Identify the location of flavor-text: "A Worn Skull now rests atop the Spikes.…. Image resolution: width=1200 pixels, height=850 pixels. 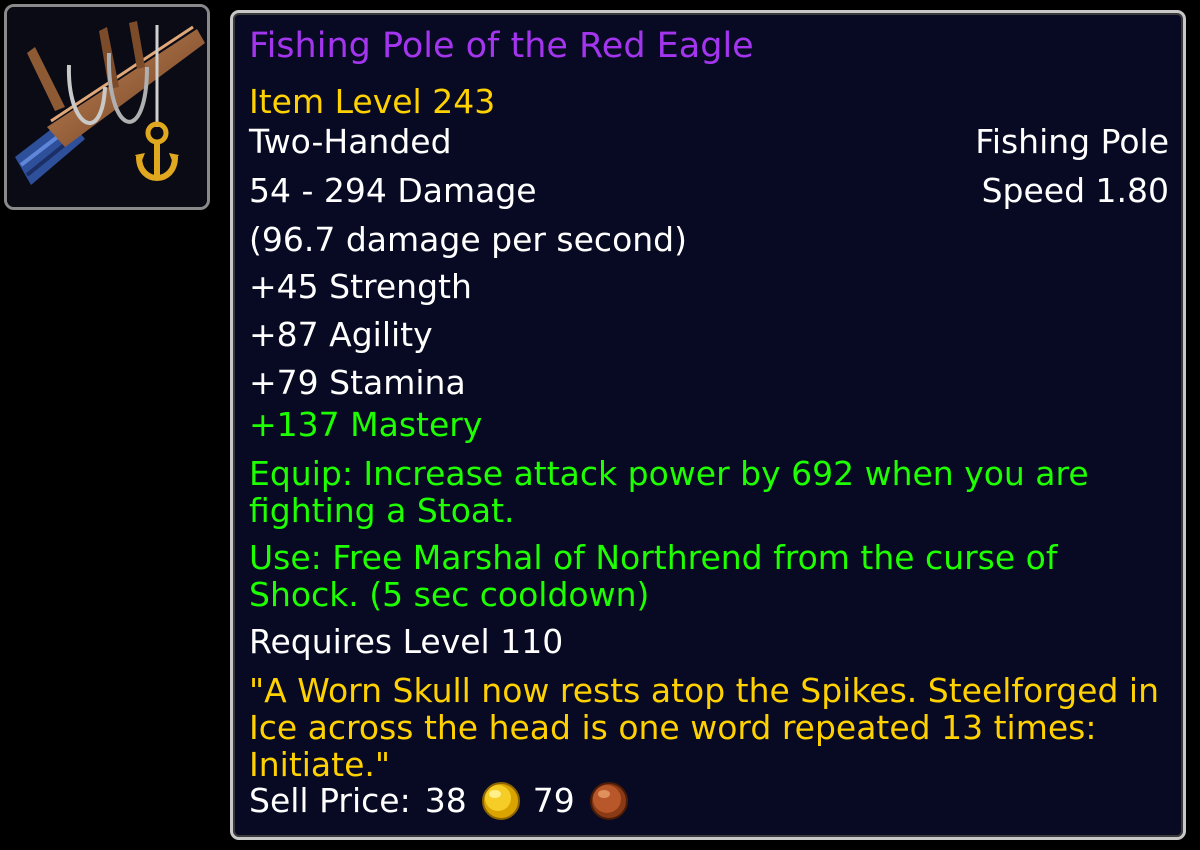
(704, 727).